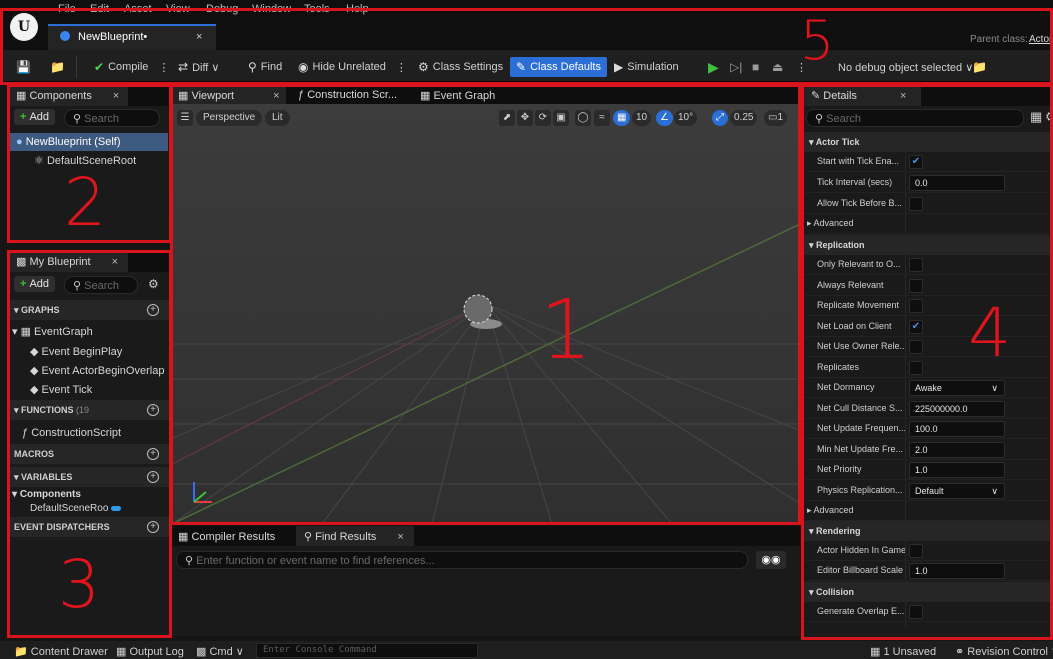 This screenshot has height=659, width=1053. What do you see at coordinates (132, 37) in the screenshot?
I see `tab-newblueprint: NewBlueprint• ×` at bounding box center [132, 37].